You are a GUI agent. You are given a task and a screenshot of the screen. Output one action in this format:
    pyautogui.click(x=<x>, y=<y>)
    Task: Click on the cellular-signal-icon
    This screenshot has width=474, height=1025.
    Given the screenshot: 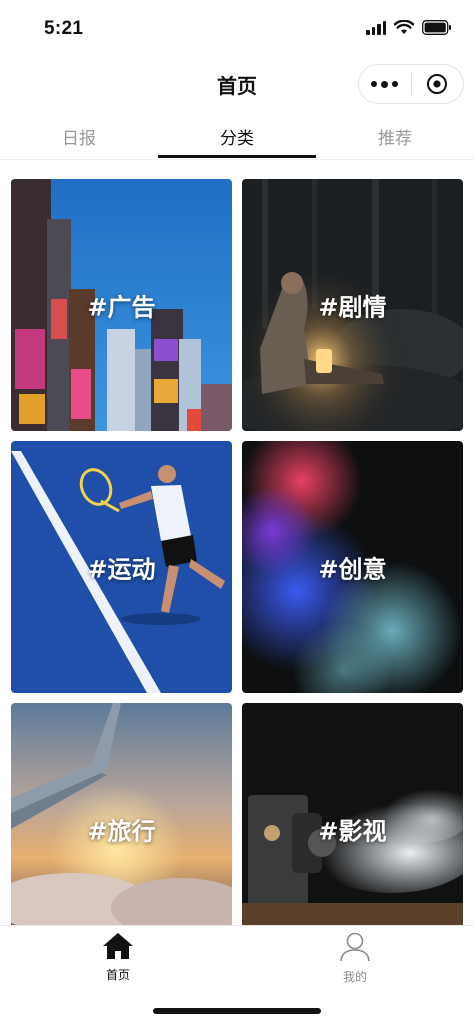 What is the action you would take?
    pyautogui.click(x=376, y=27)
    